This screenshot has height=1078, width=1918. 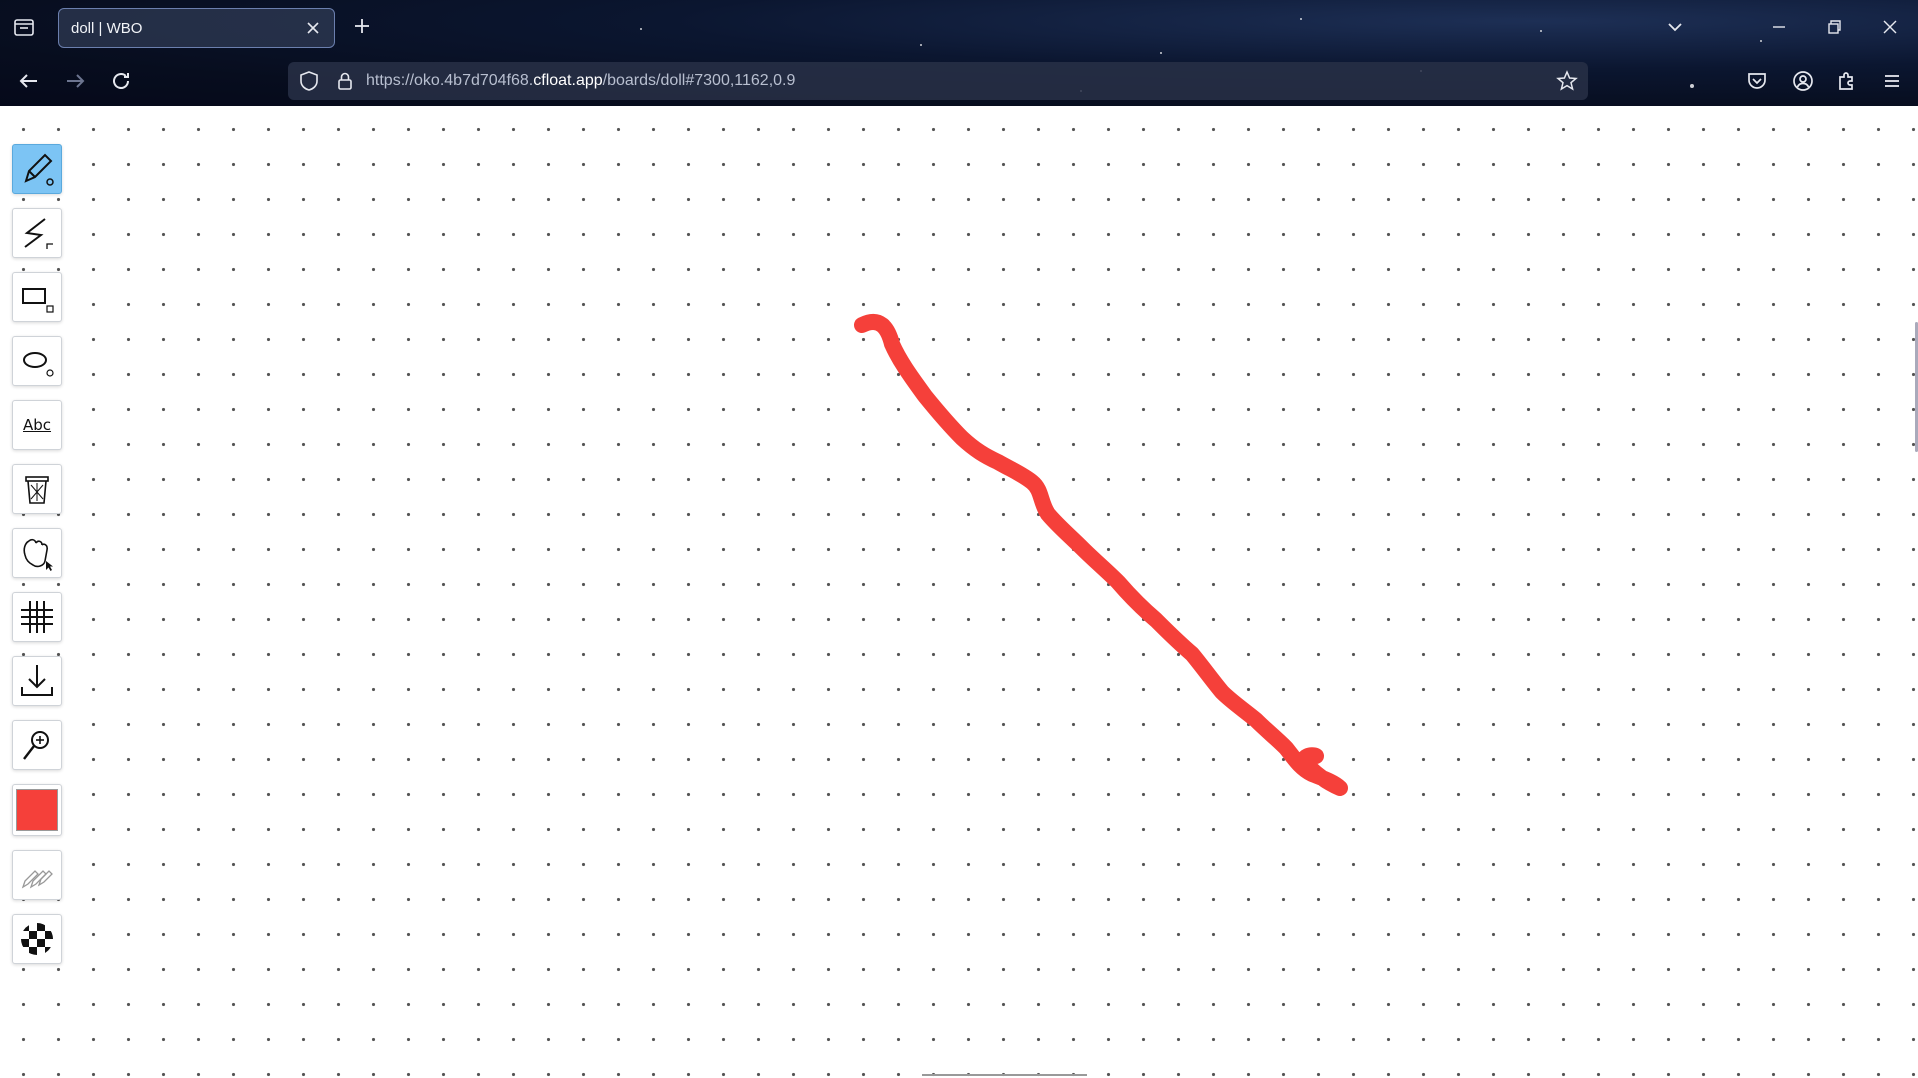 What do you see at coordinates (1834, 27) in the screenshot?
I see `restore-icon` at bounding box center [1834, 27].